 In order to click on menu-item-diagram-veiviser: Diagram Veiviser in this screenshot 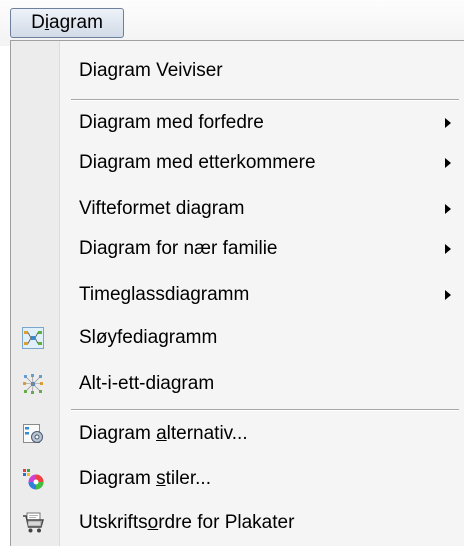, I will do `click(237, 71)`.